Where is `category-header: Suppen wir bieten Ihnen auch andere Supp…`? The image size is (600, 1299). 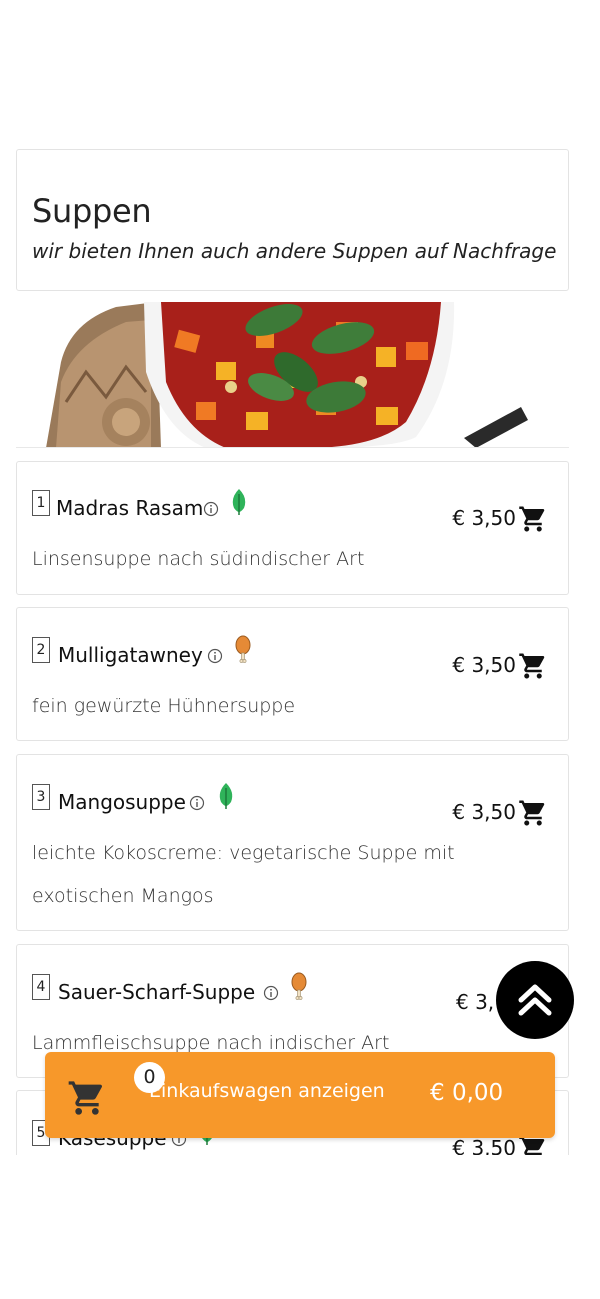
category-header: Suppen wir bieten Ihnen auch andere Supp… is located at coordinates (292, 220).